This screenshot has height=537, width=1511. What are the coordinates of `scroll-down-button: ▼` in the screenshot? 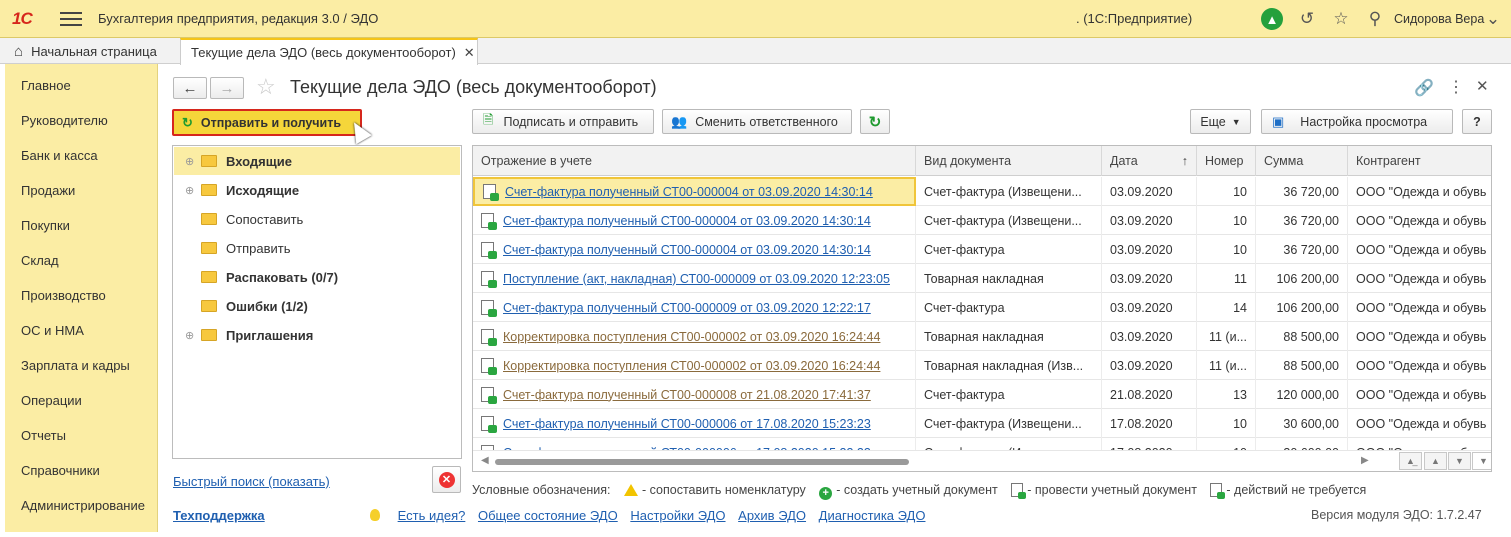 It's located at (1459, 461).